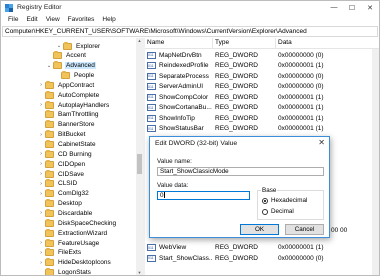  Describe the element at coordinates (334, 7) in the screenshot. I see `minimize-button: —` at that location.